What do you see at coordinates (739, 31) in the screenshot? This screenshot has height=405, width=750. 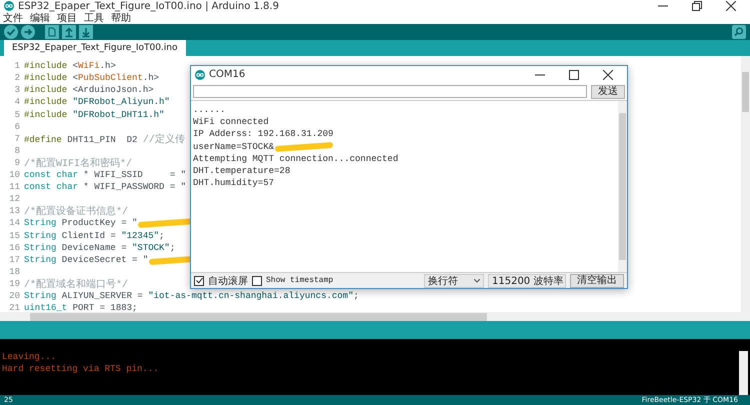 I see `search-icon` at bounding box center [739, 31].